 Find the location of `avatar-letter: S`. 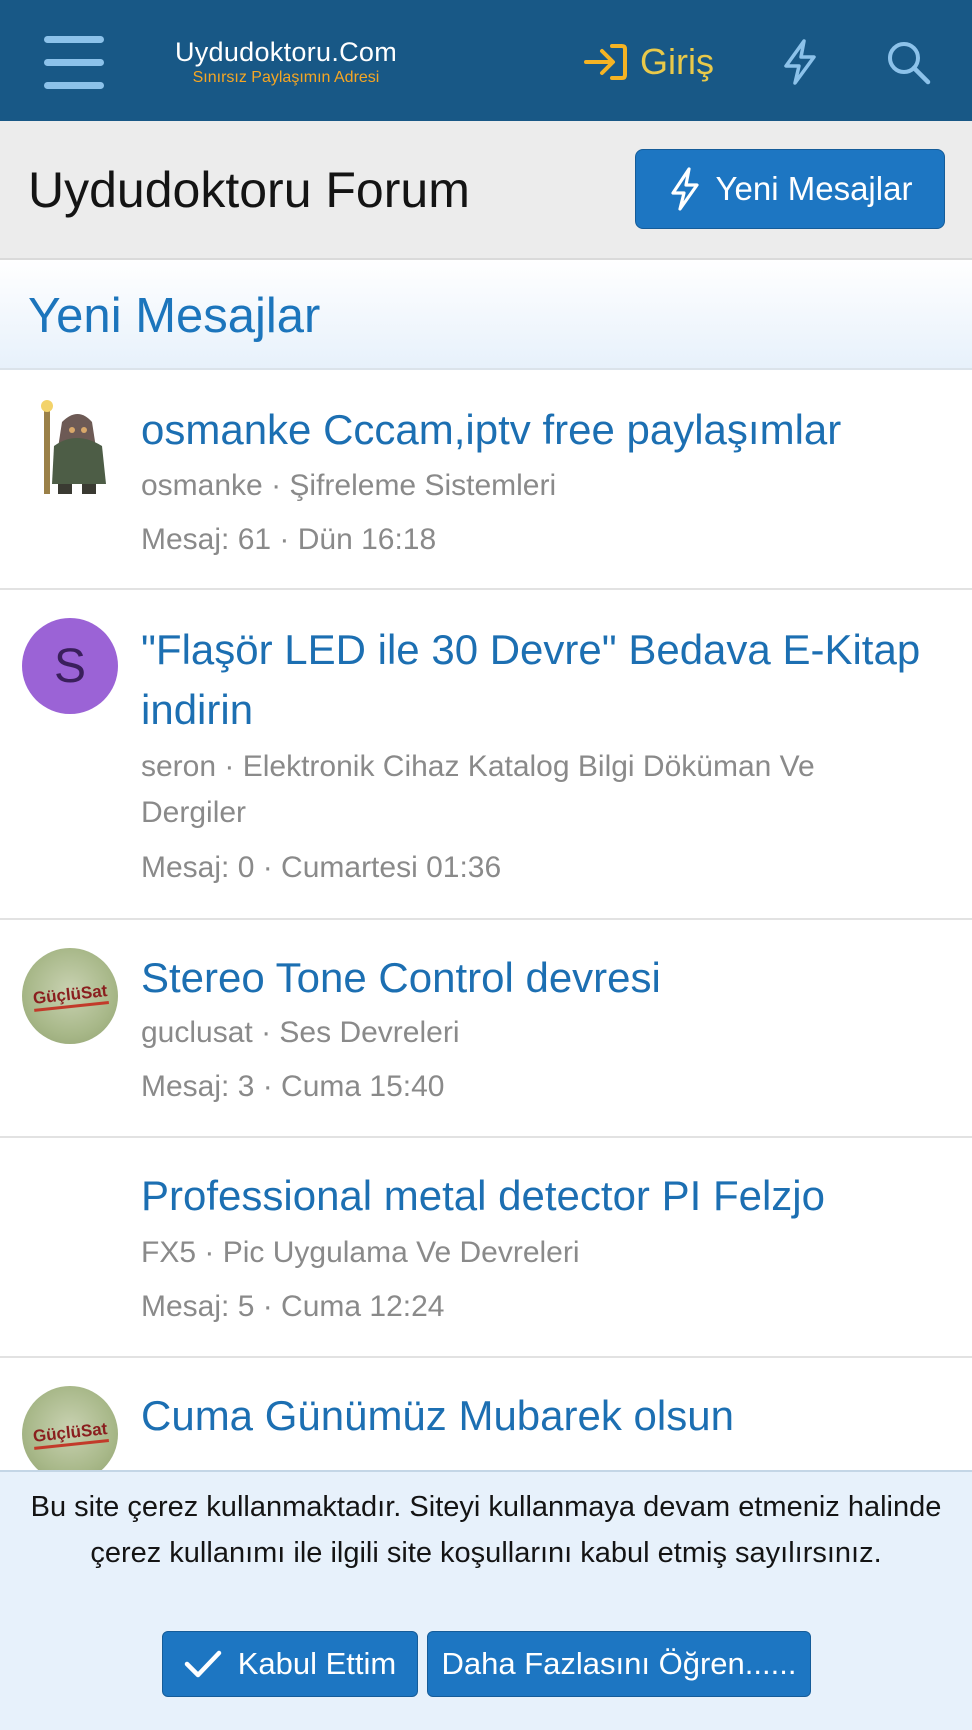

avatar-letter: S is located at coordinates (69, 666).